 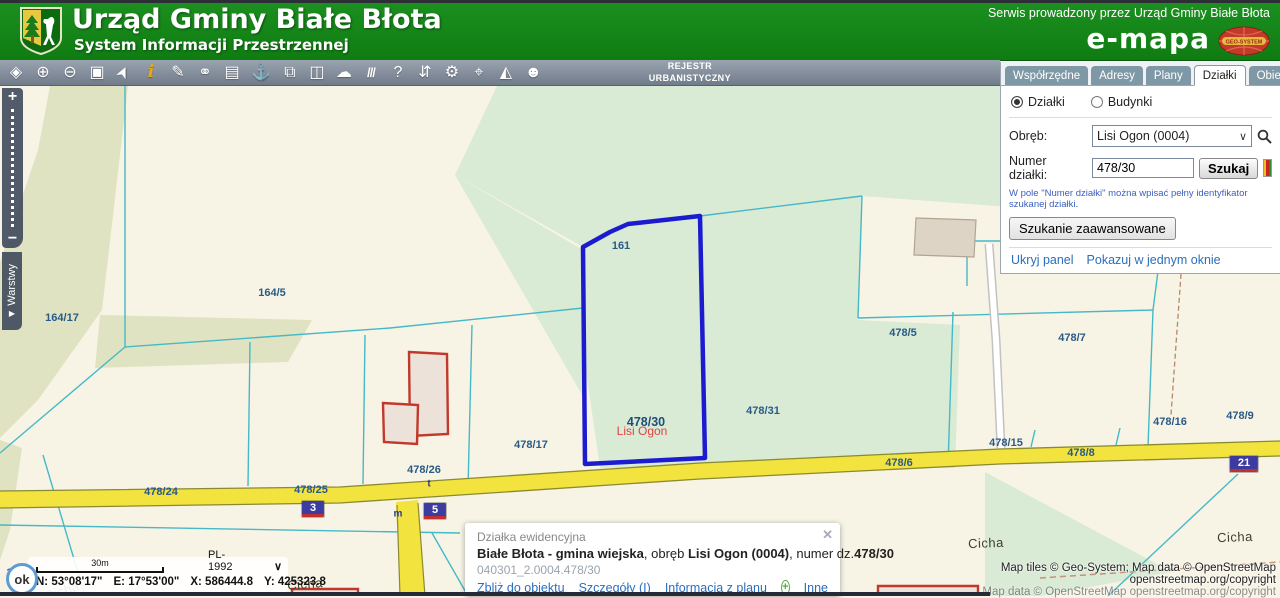 I want to click on area-label-lisi-ogon: Lisi Ogon, so click(x=642, y=431).